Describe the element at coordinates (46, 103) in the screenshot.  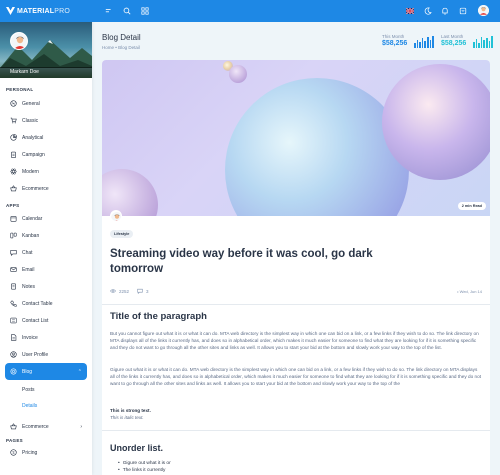
I see `sidebar-item-general: General` at that location.